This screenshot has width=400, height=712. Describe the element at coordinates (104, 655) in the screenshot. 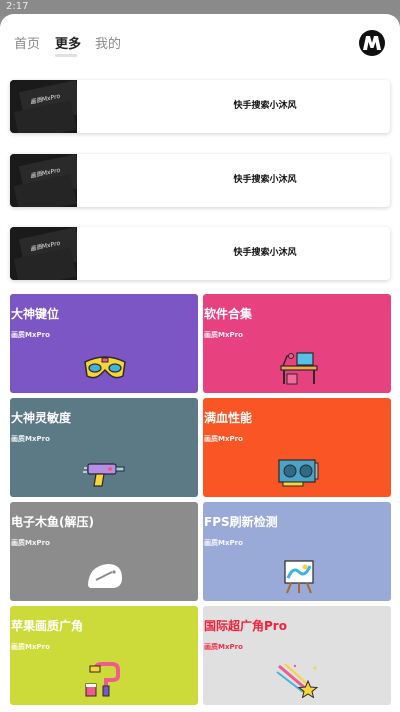

I see `tile-apple-wide-angle: 苹果画质广角 画质MxPro` at that location.